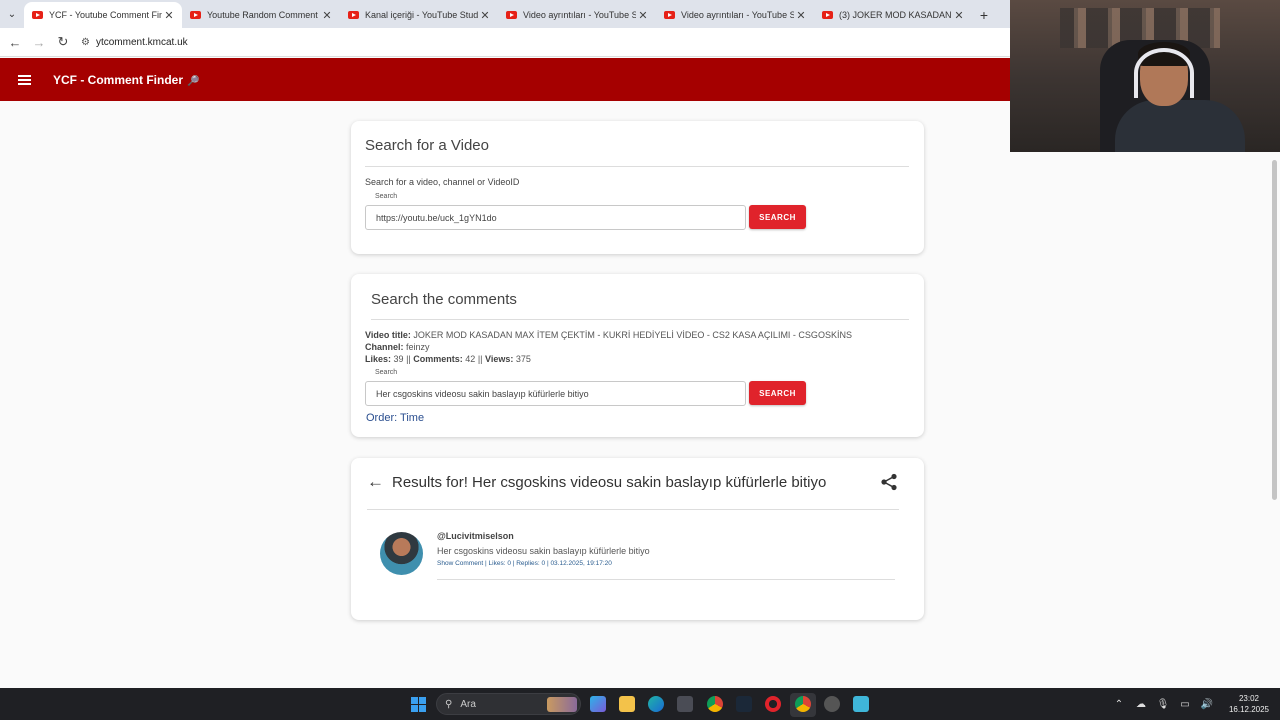 Image resolution: width=1280 pixels, height=720 pixels. I want to click on site-info-icon: ⚙, so click(85, 42).